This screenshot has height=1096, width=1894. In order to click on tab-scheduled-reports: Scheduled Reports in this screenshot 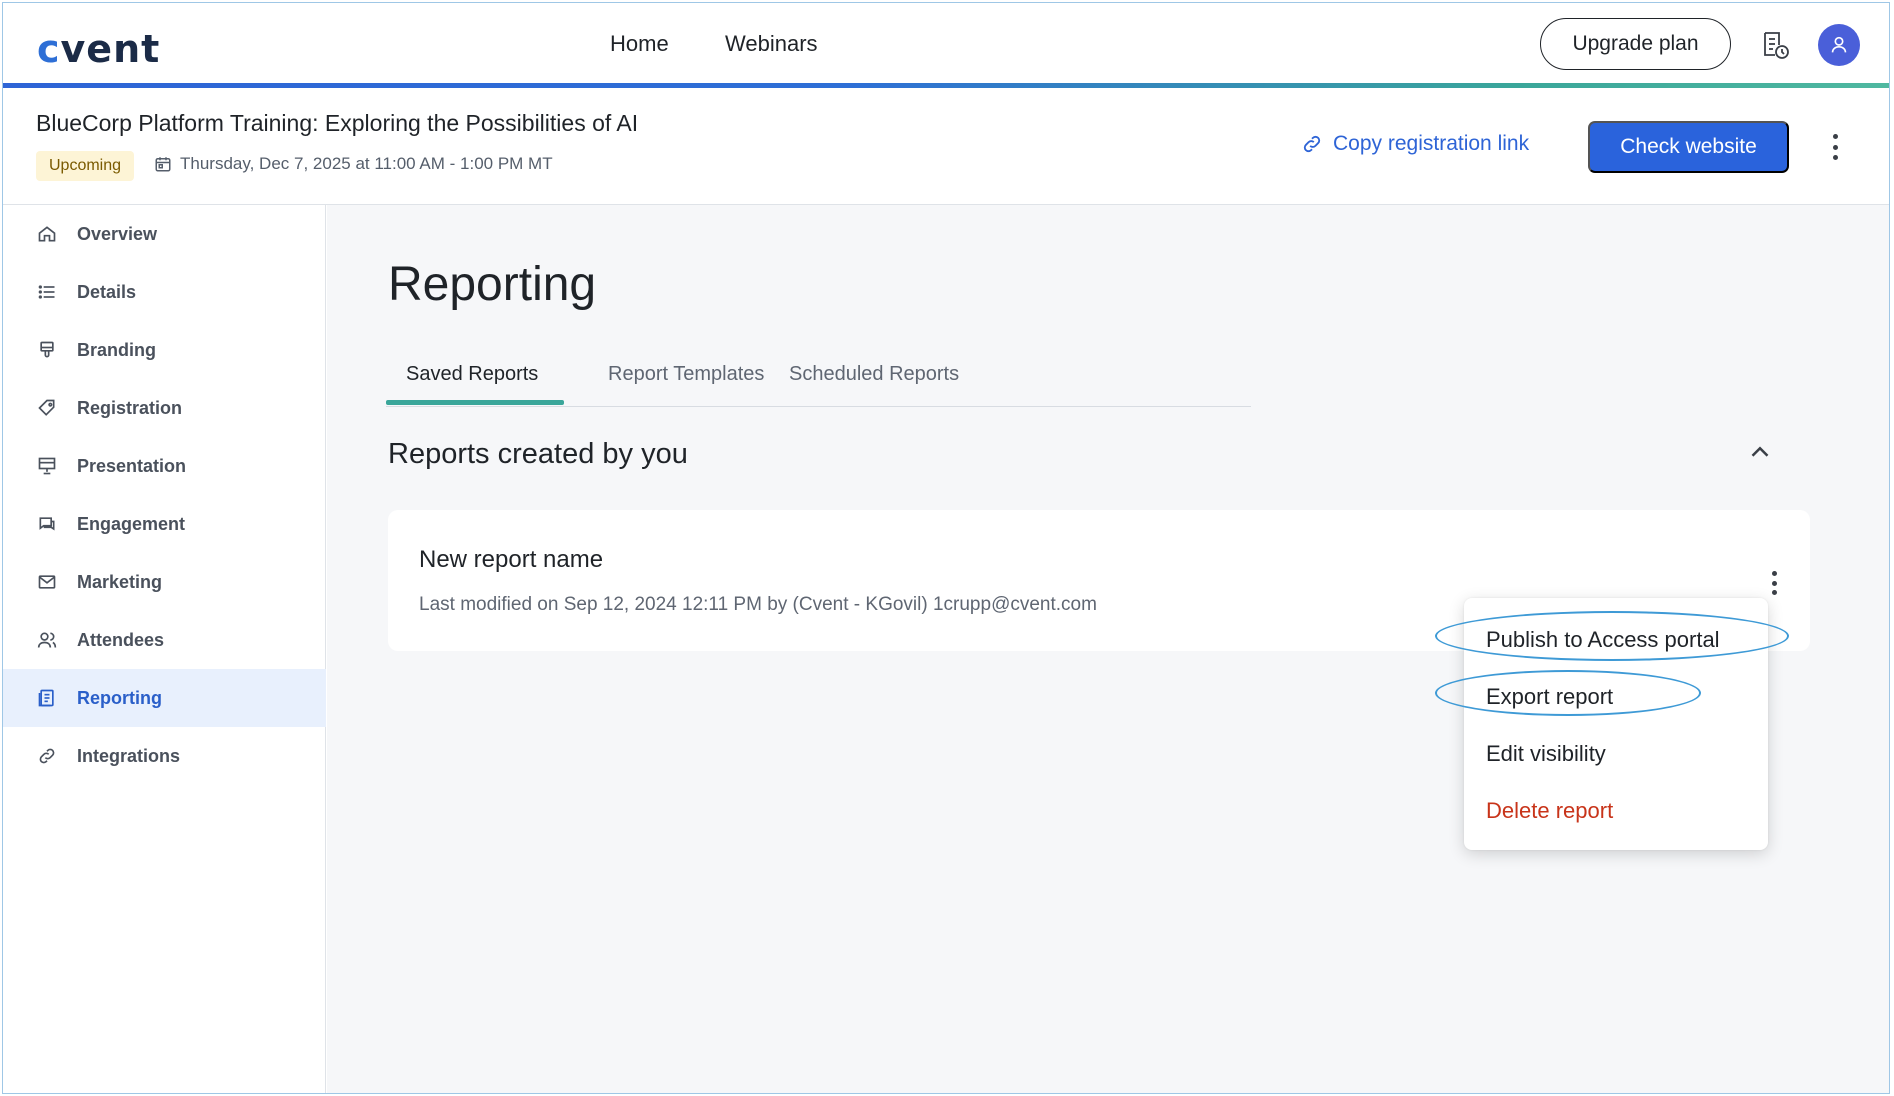, I will do `click(874, 374)`.